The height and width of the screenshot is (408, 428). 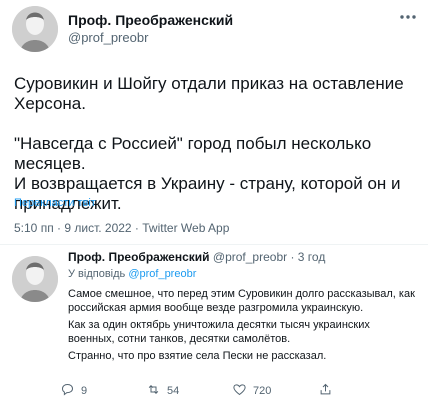 I want to click on reply-icon, so click(x=67, y=391).